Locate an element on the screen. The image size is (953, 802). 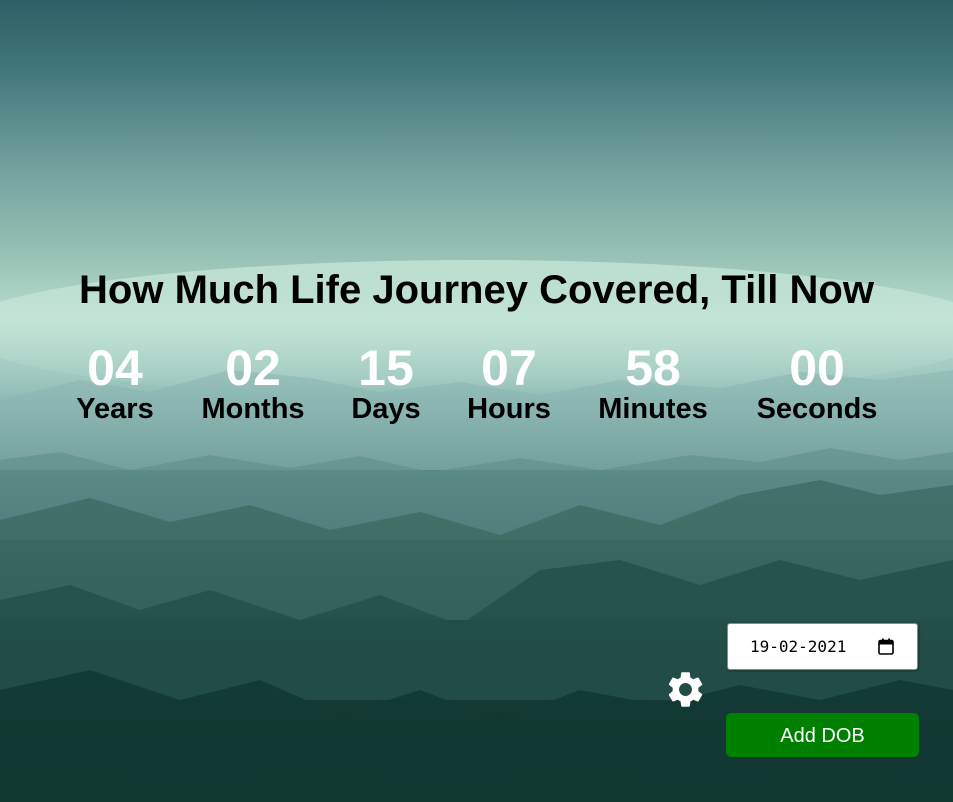
counter-minutes: 58 Minutes is located at coordinates (653, 383).